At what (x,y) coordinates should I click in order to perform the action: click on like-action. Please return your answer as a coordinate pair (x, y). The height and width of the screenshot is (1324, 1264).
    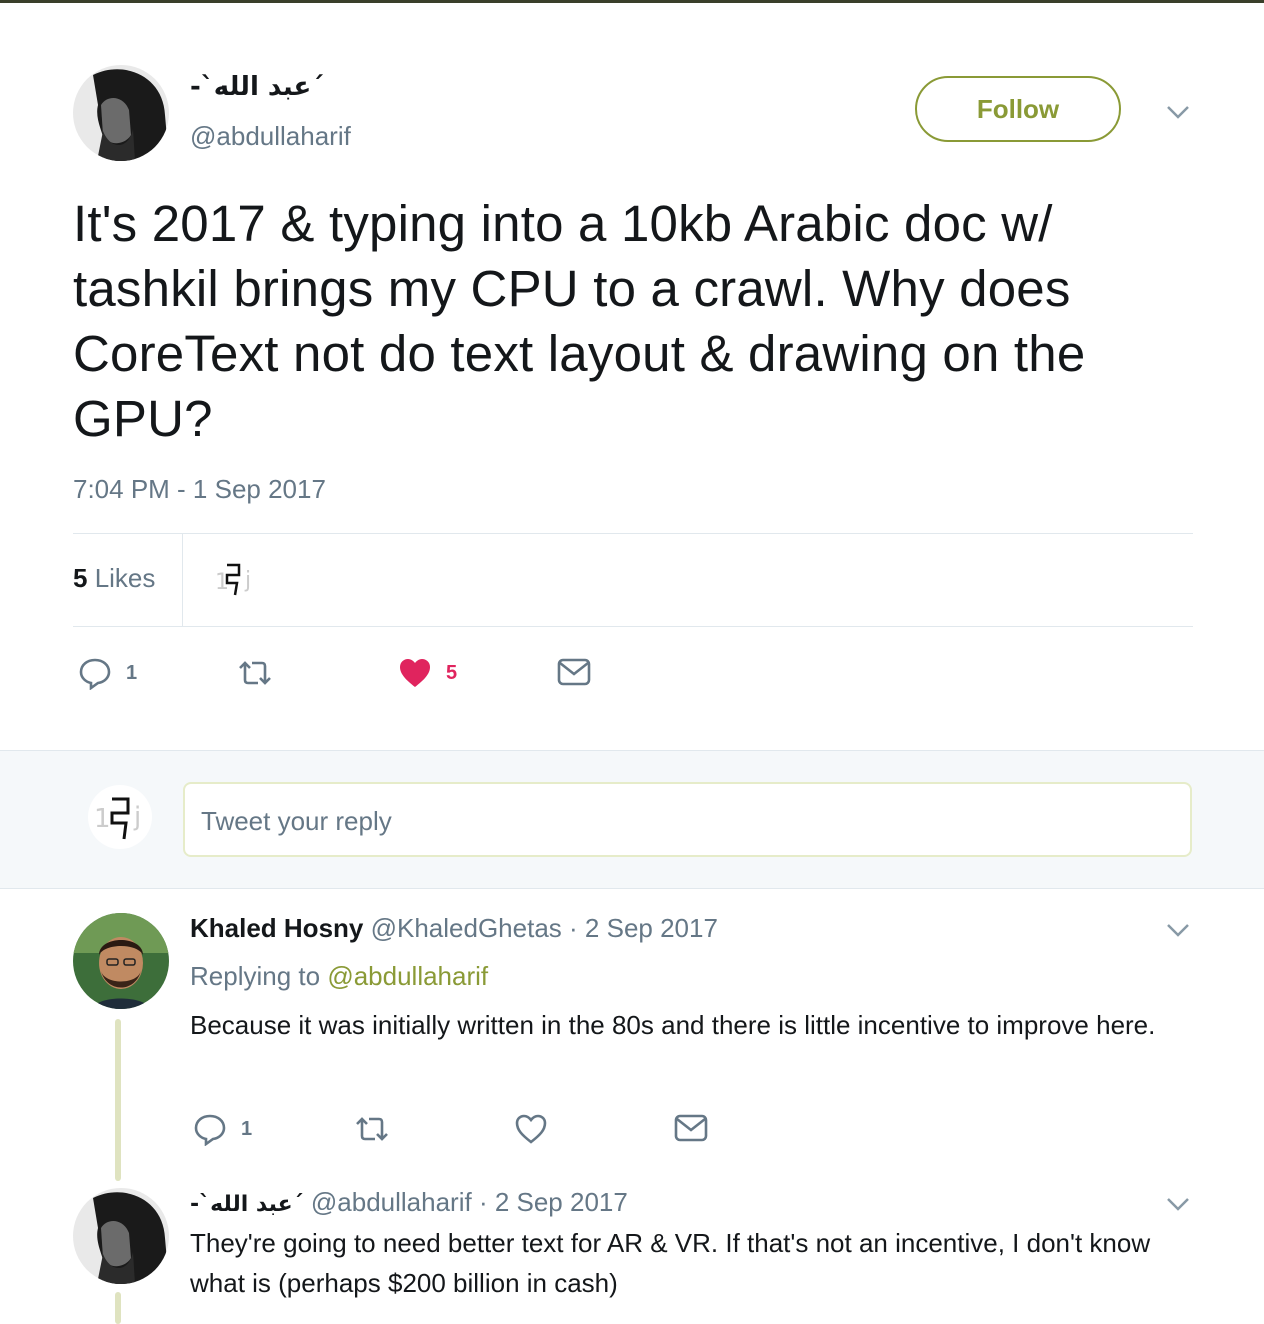
    Looking at the image, I should click on (531, 1129).